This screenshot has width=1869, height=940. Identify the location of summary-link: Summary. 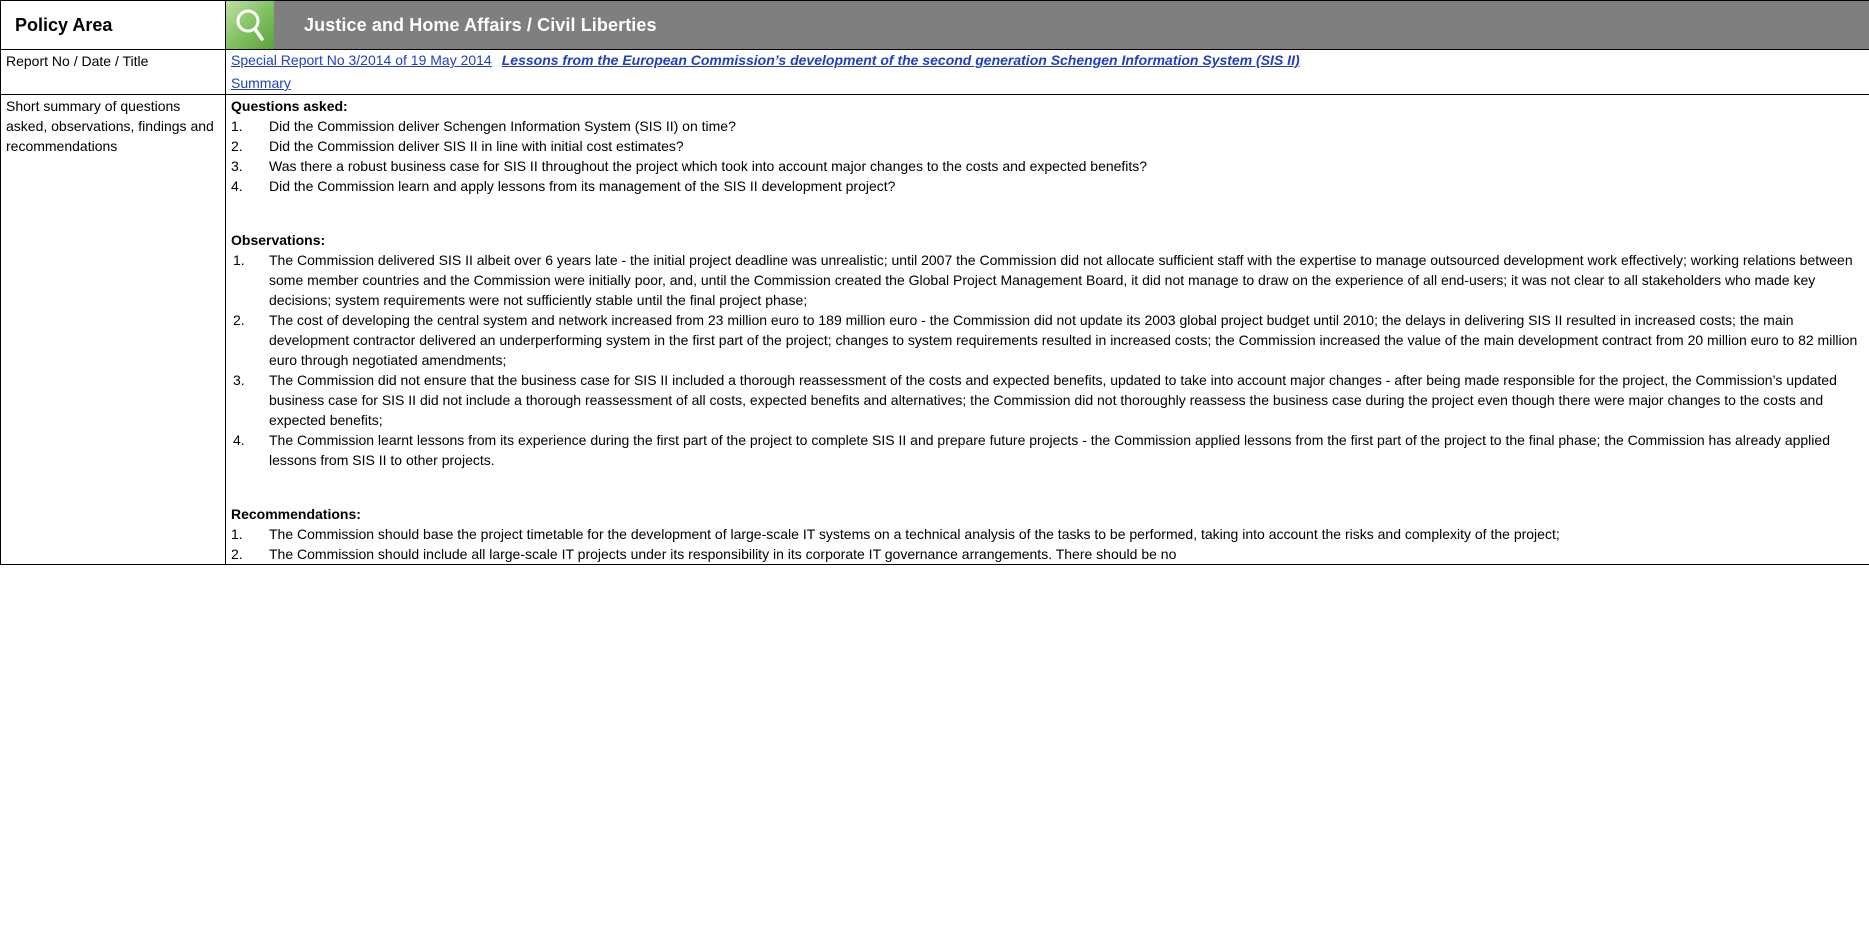
(261, 83).